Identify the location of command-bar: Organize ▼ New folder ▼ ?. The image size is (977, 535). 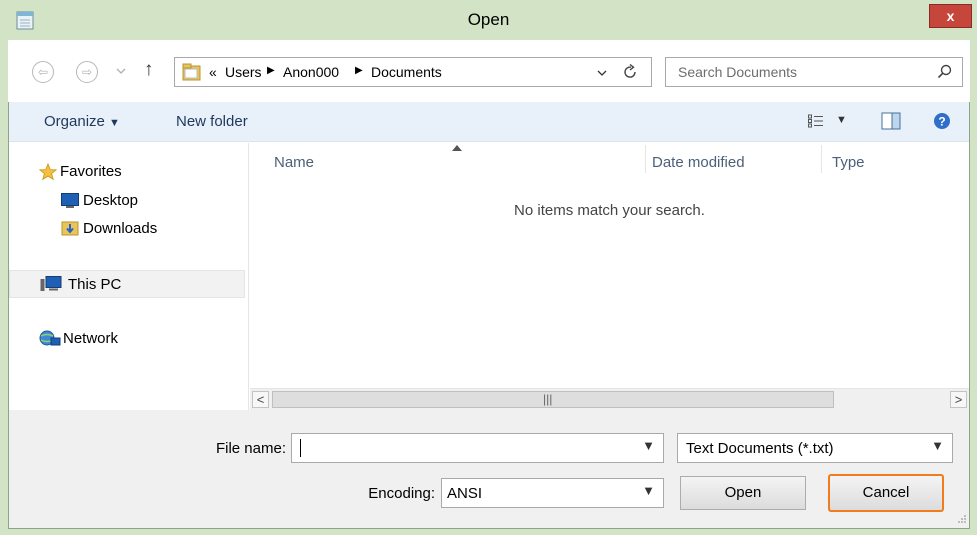
(489, 122).